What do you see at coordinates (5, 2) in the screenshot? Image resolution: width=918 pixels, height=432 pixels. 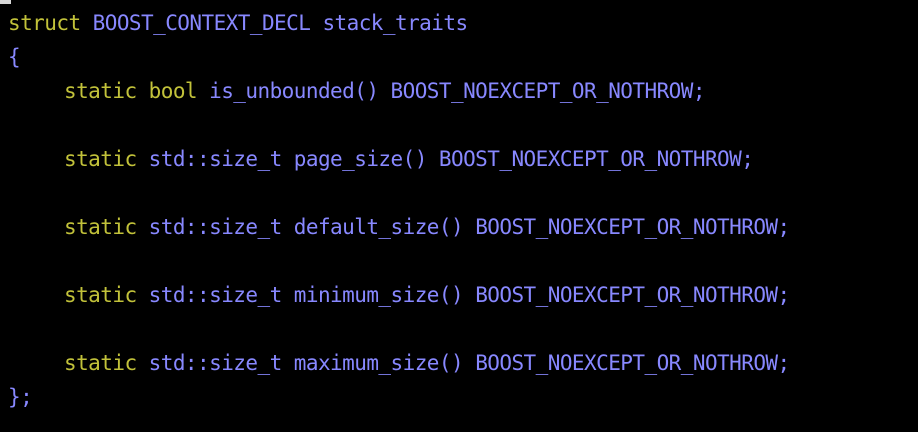 I see `text-cursor` at bounding box center [5, 2].